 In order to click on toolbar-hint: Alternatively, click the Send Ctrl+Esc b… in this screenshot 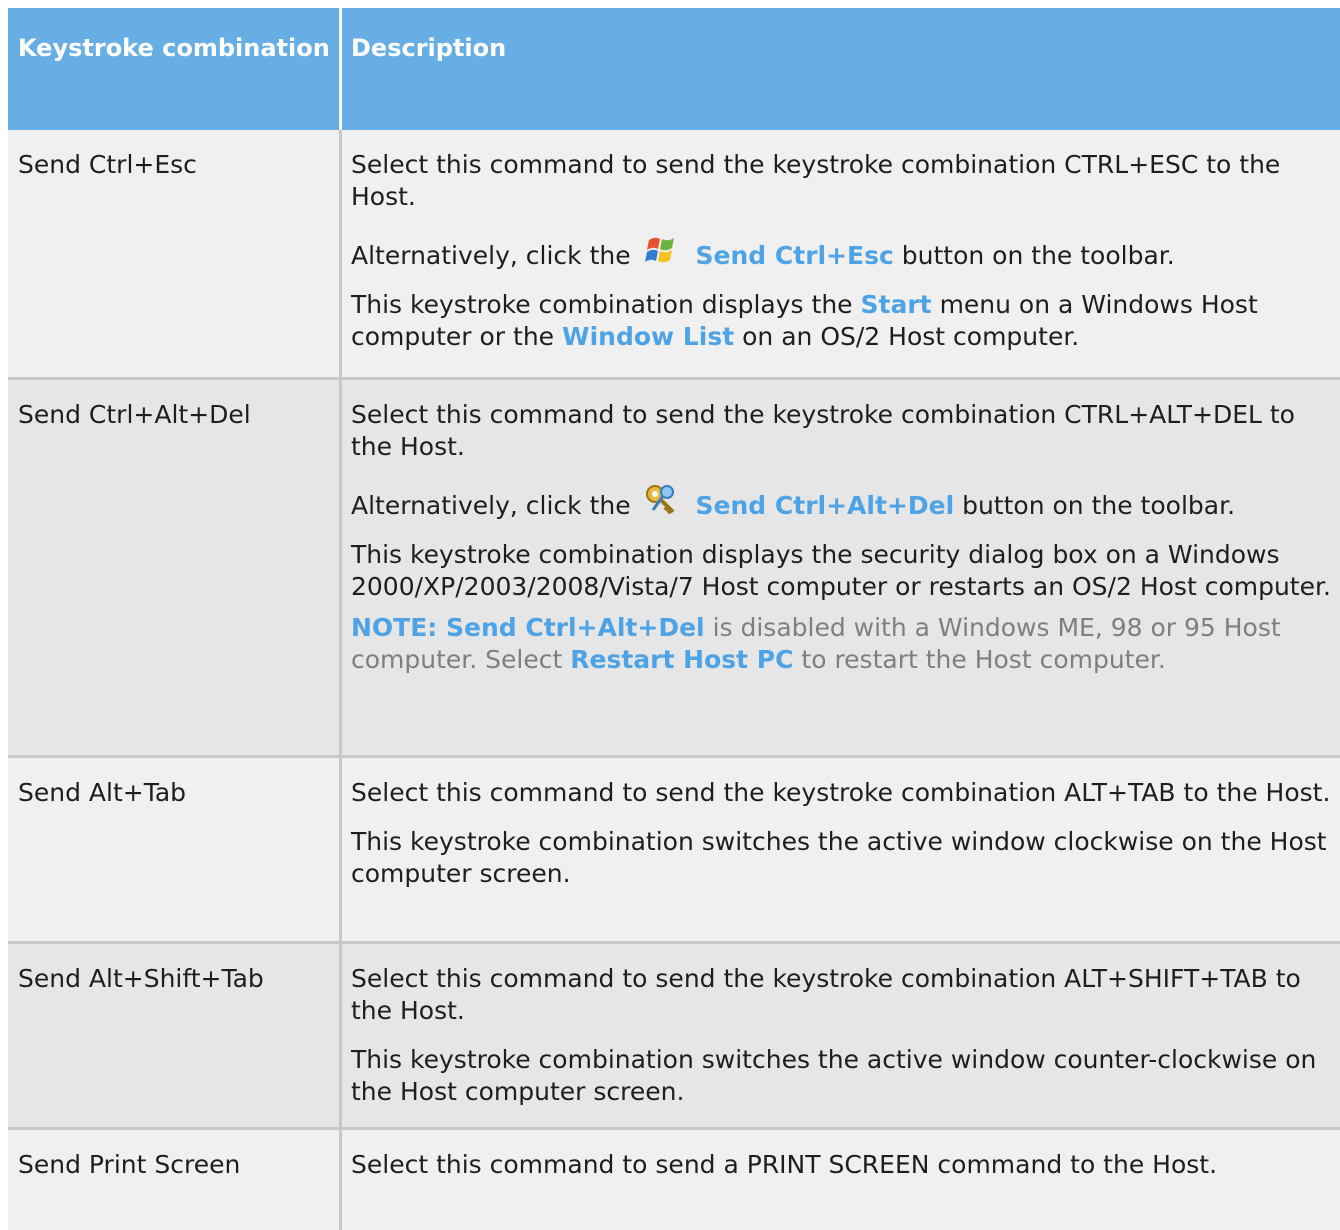, I will do `click(845, 251)`.